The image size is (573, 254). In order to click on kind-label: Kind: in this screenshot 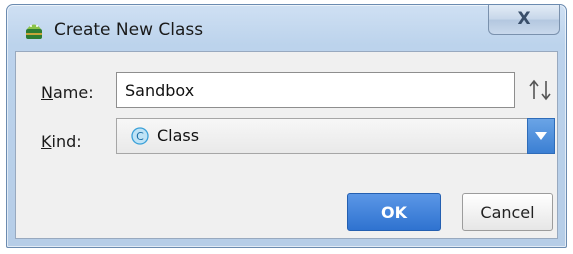, I will do `click(61, 142)`.